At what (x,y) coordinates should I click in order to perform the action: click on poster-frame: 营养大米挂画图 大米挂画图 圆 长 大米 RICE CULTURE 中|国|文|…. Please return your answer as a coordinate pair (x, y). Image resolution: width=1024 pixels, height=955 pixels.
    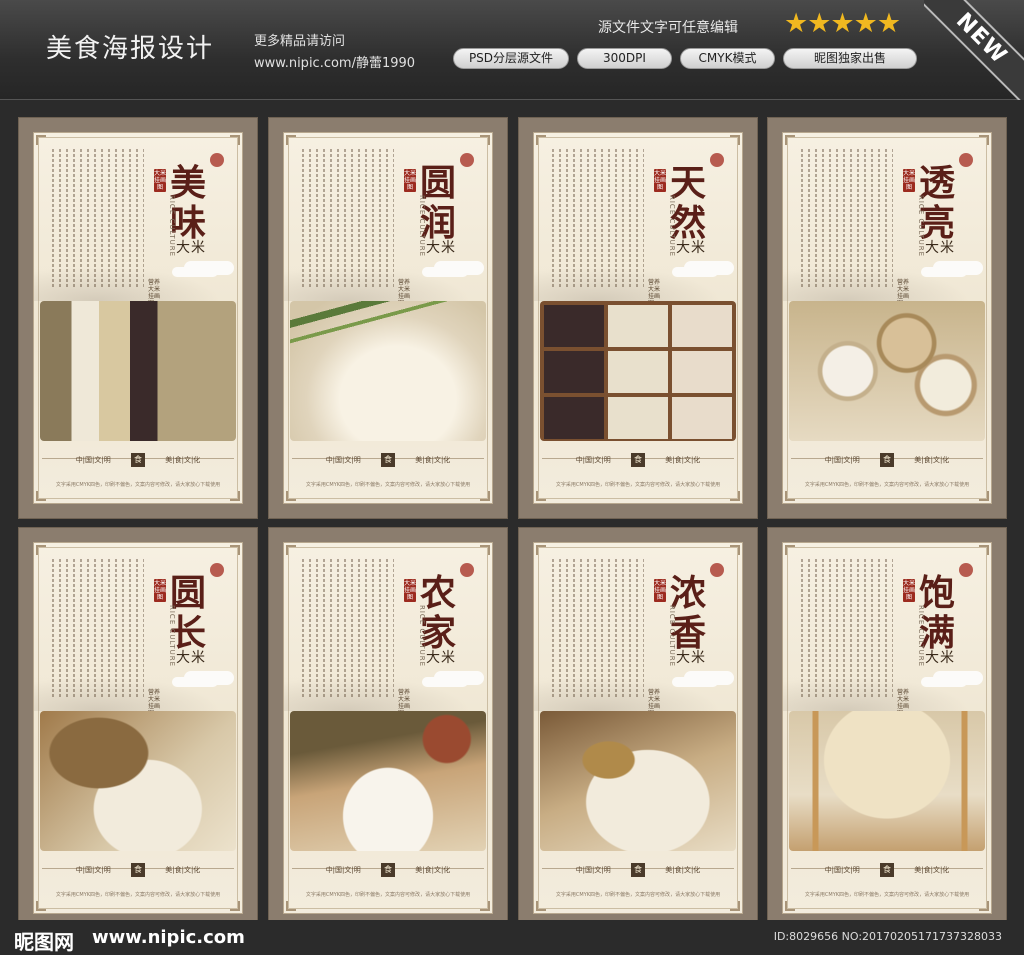
    Looking at the image, I should click on (138, 728).